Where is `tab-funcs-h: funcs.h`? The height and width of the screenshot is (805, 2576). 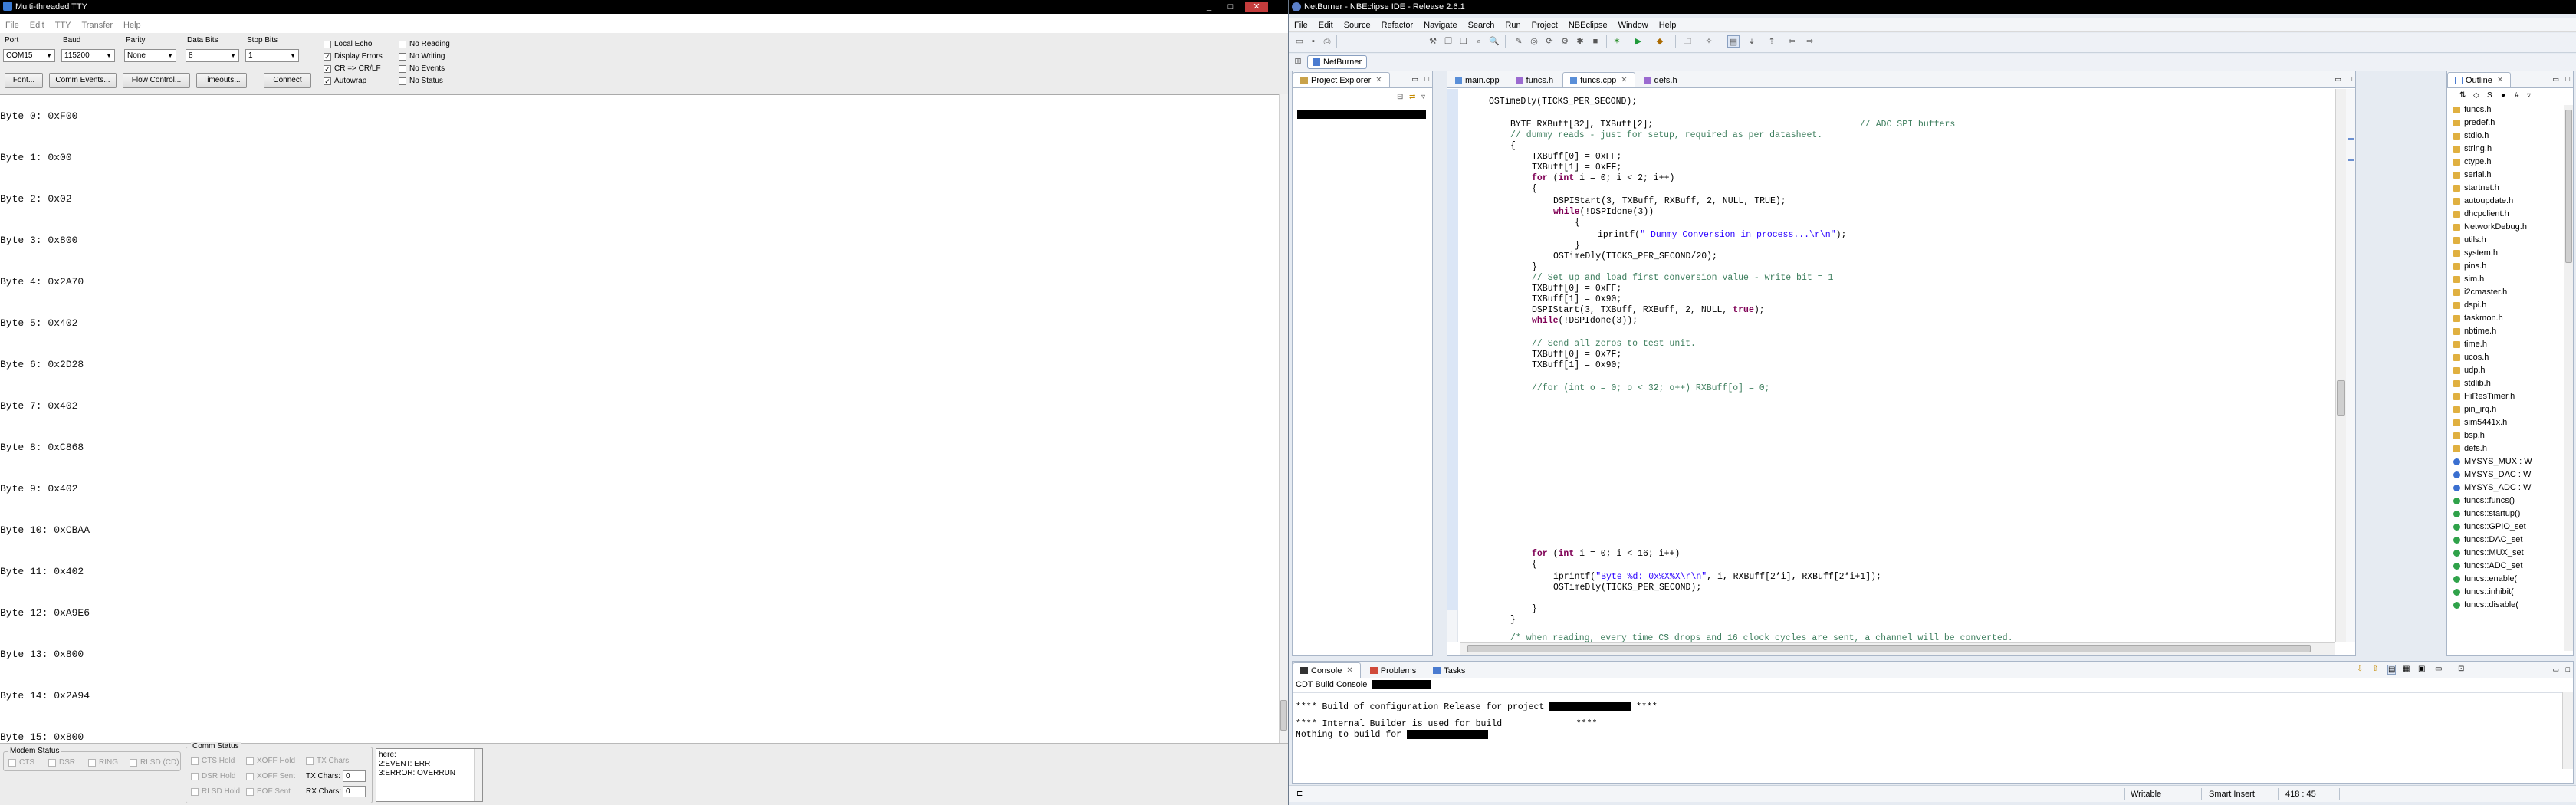
tab-funcs-h: funcs.h is located at coordinates (1535, 80).